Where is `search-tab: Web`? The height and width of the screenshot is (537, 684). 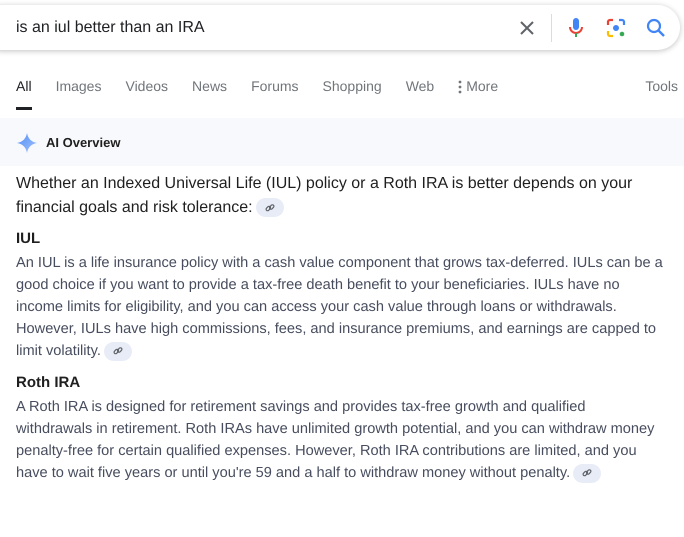 search-tab: Web is located at coordinates (420, 89).